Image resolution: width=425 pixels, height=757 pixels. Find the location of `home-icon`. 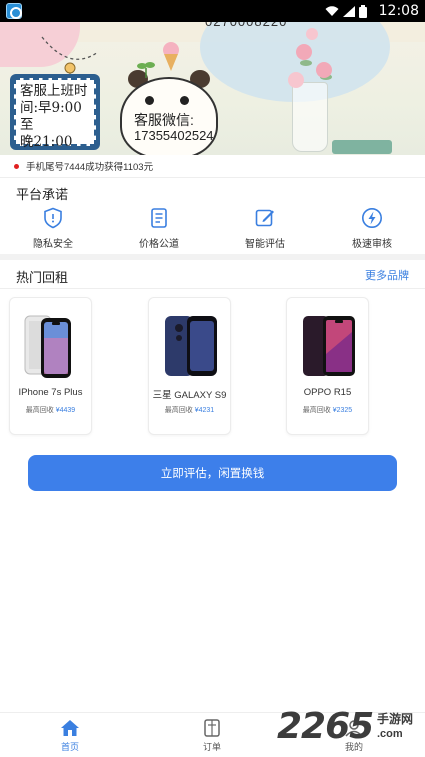

home-icon is located at coordinates (70, 728).